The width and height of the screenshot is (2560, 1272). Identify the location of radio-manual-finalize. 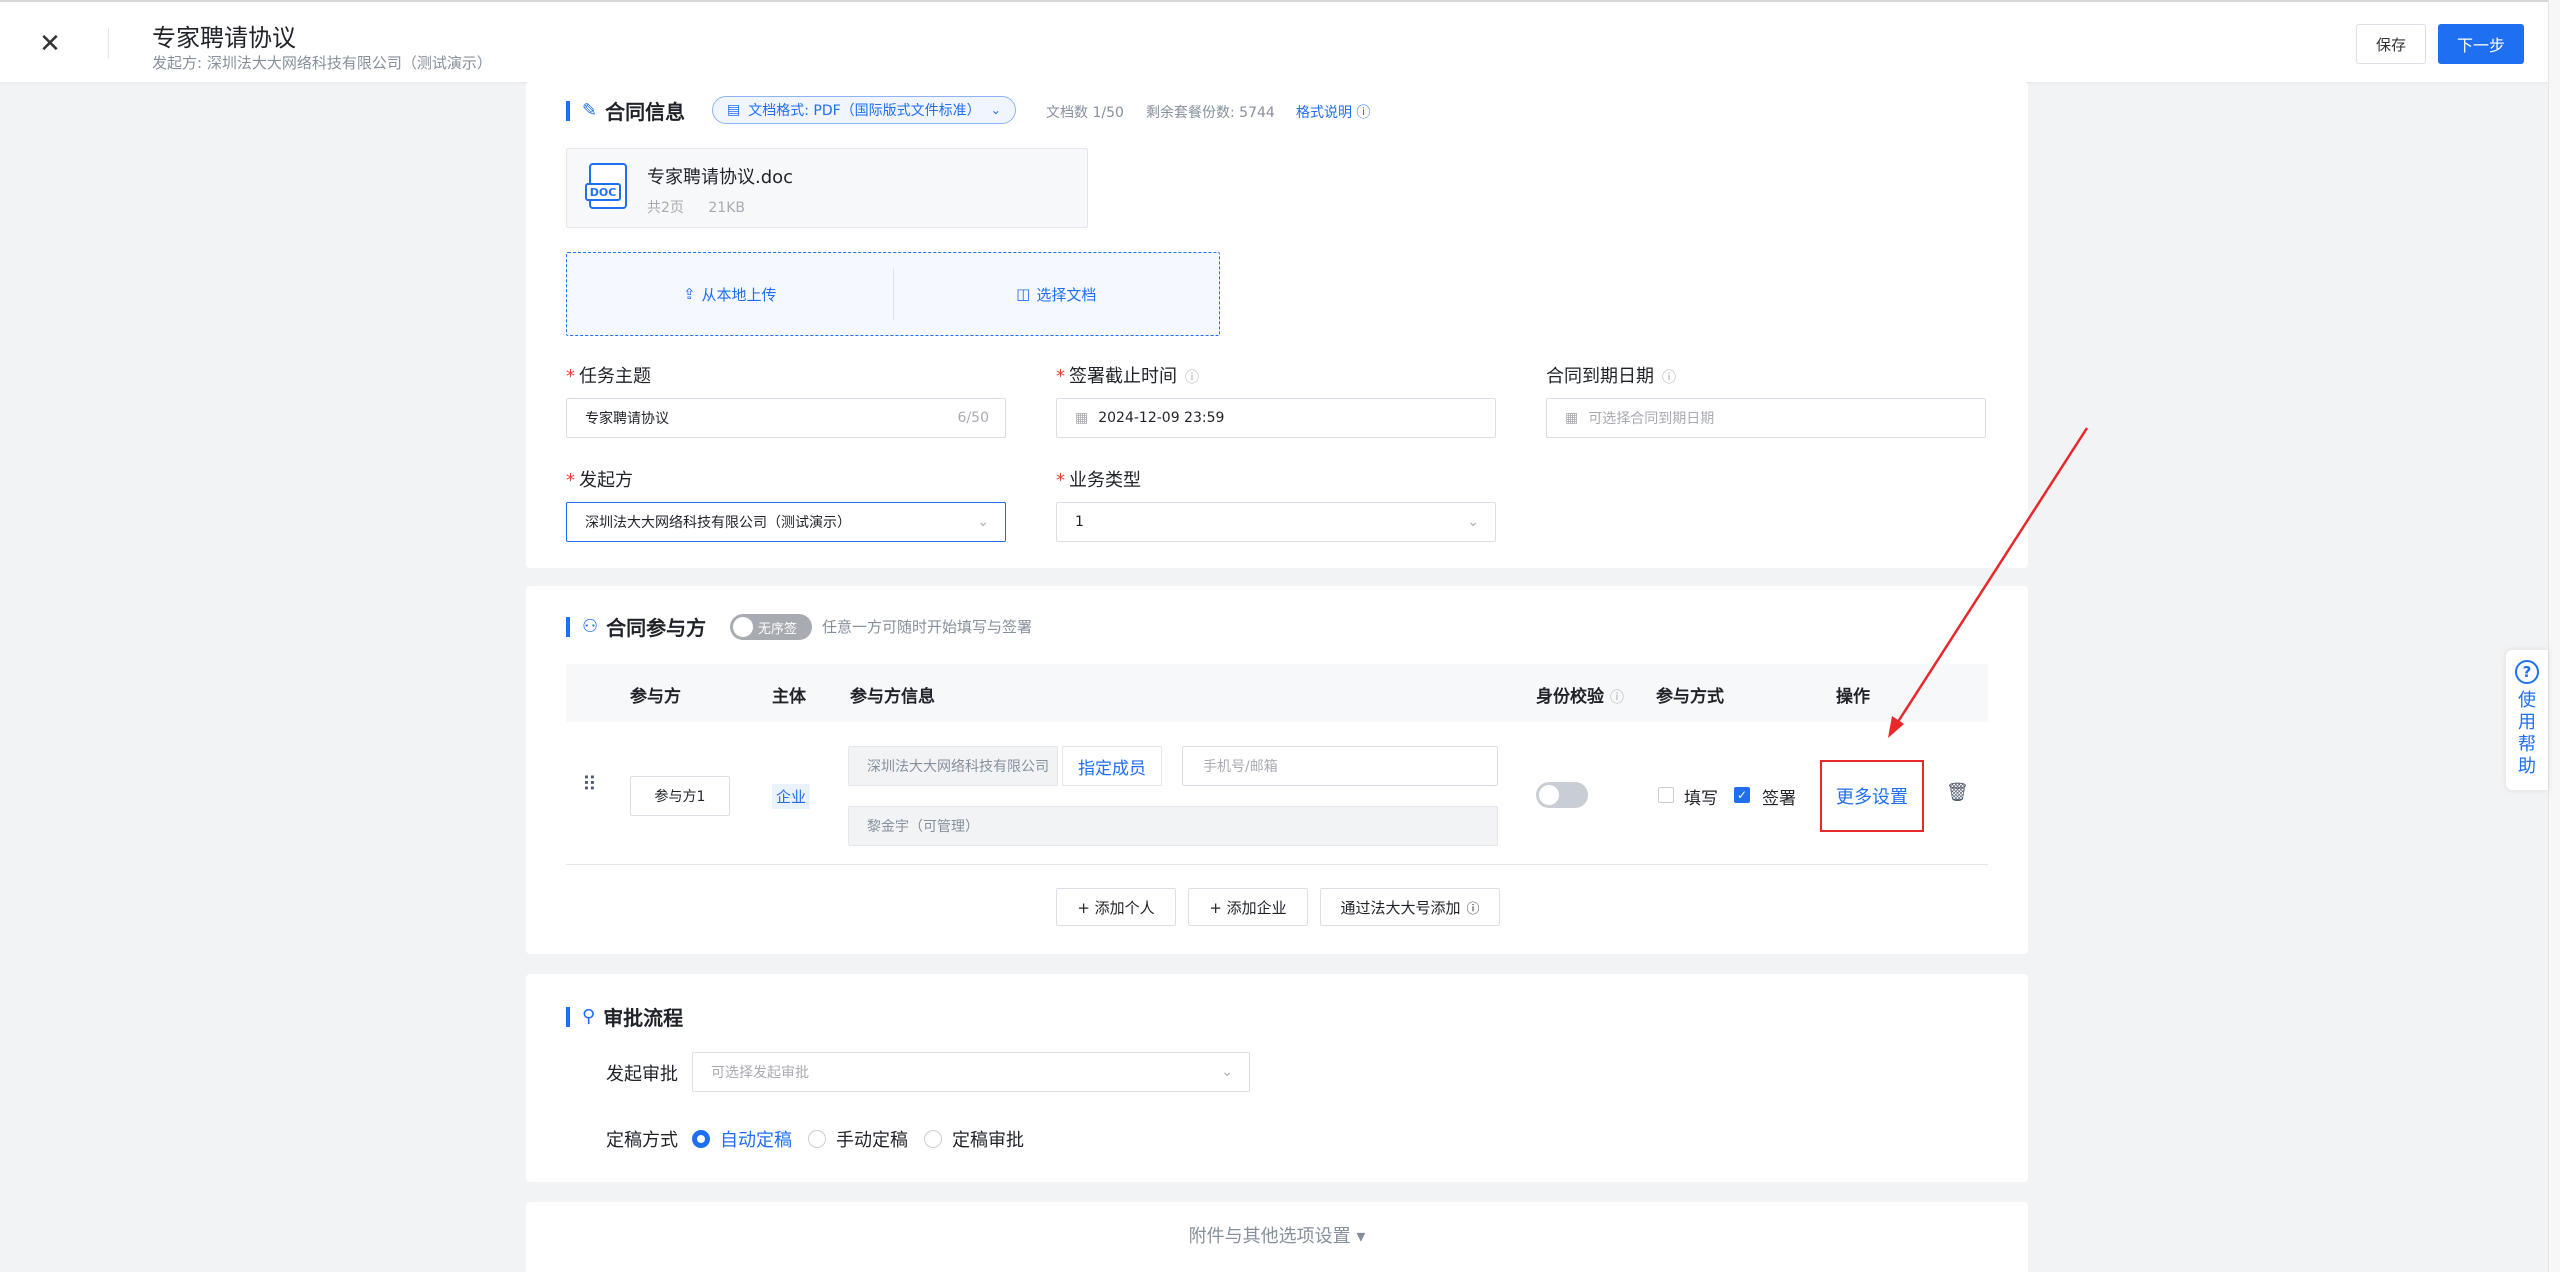
(817, 1139).